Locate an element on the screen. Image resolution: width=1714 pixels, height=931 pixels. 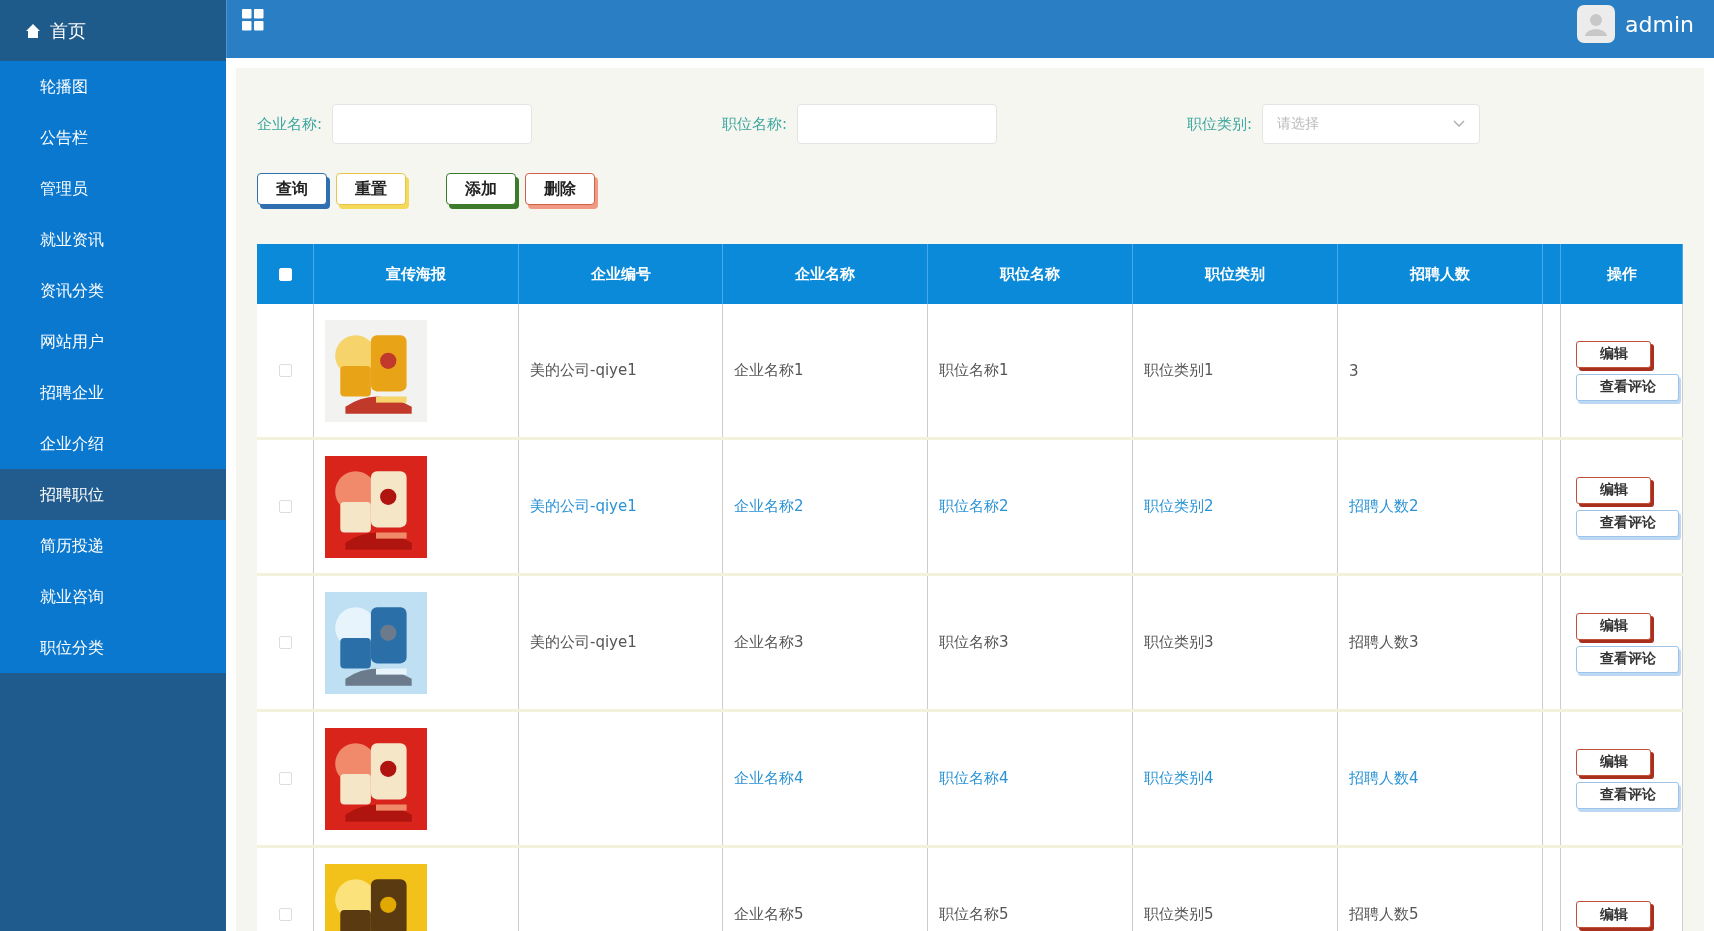
select-all-checkbox is located at coordinates (285, 274).